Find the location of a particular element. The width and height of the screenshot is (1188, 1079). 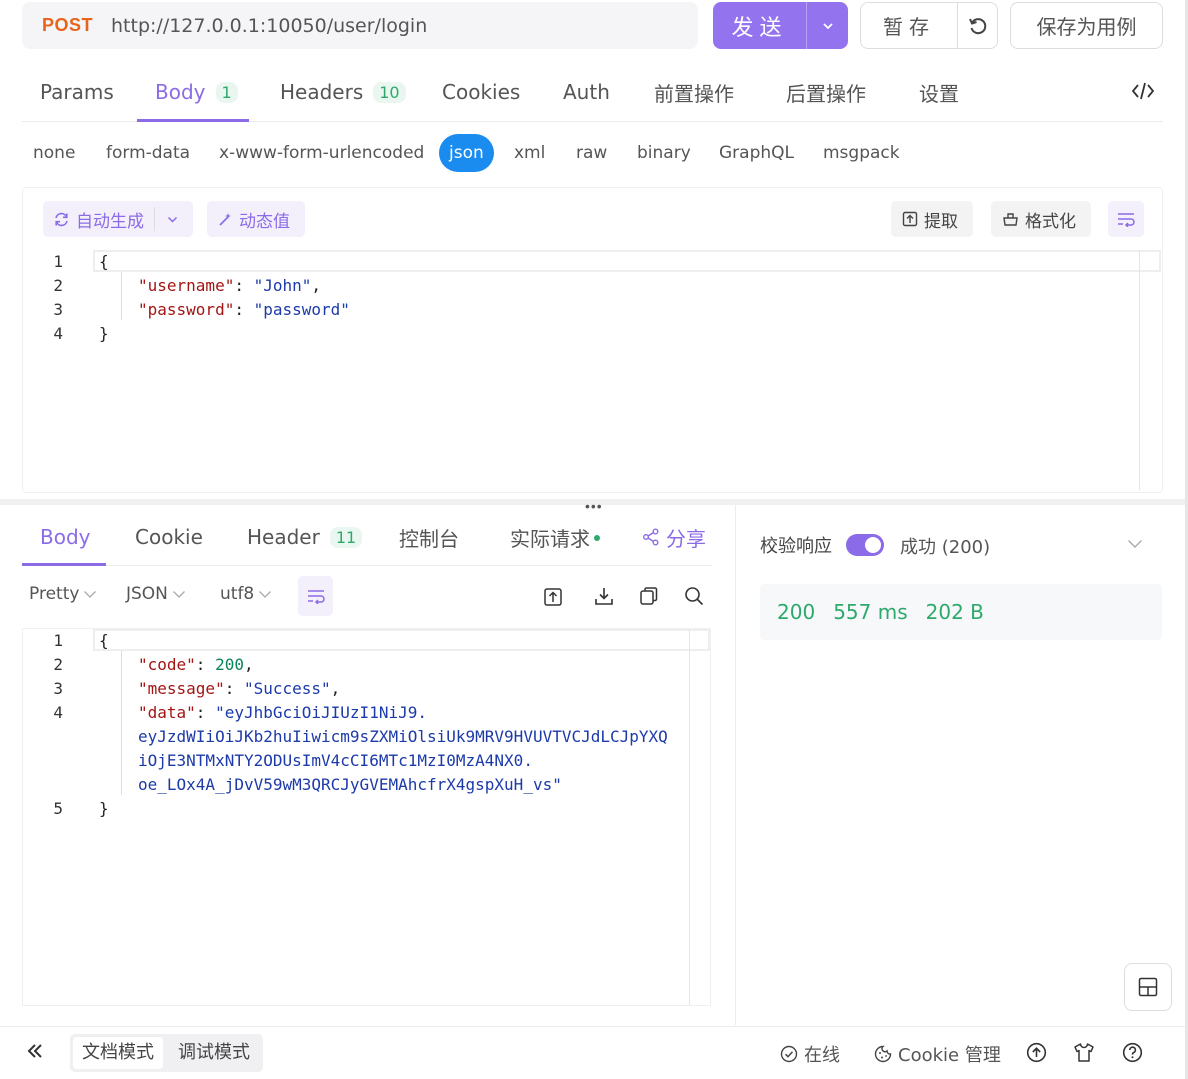

send-button-group: 发送 is located at coordinates (780, 25).